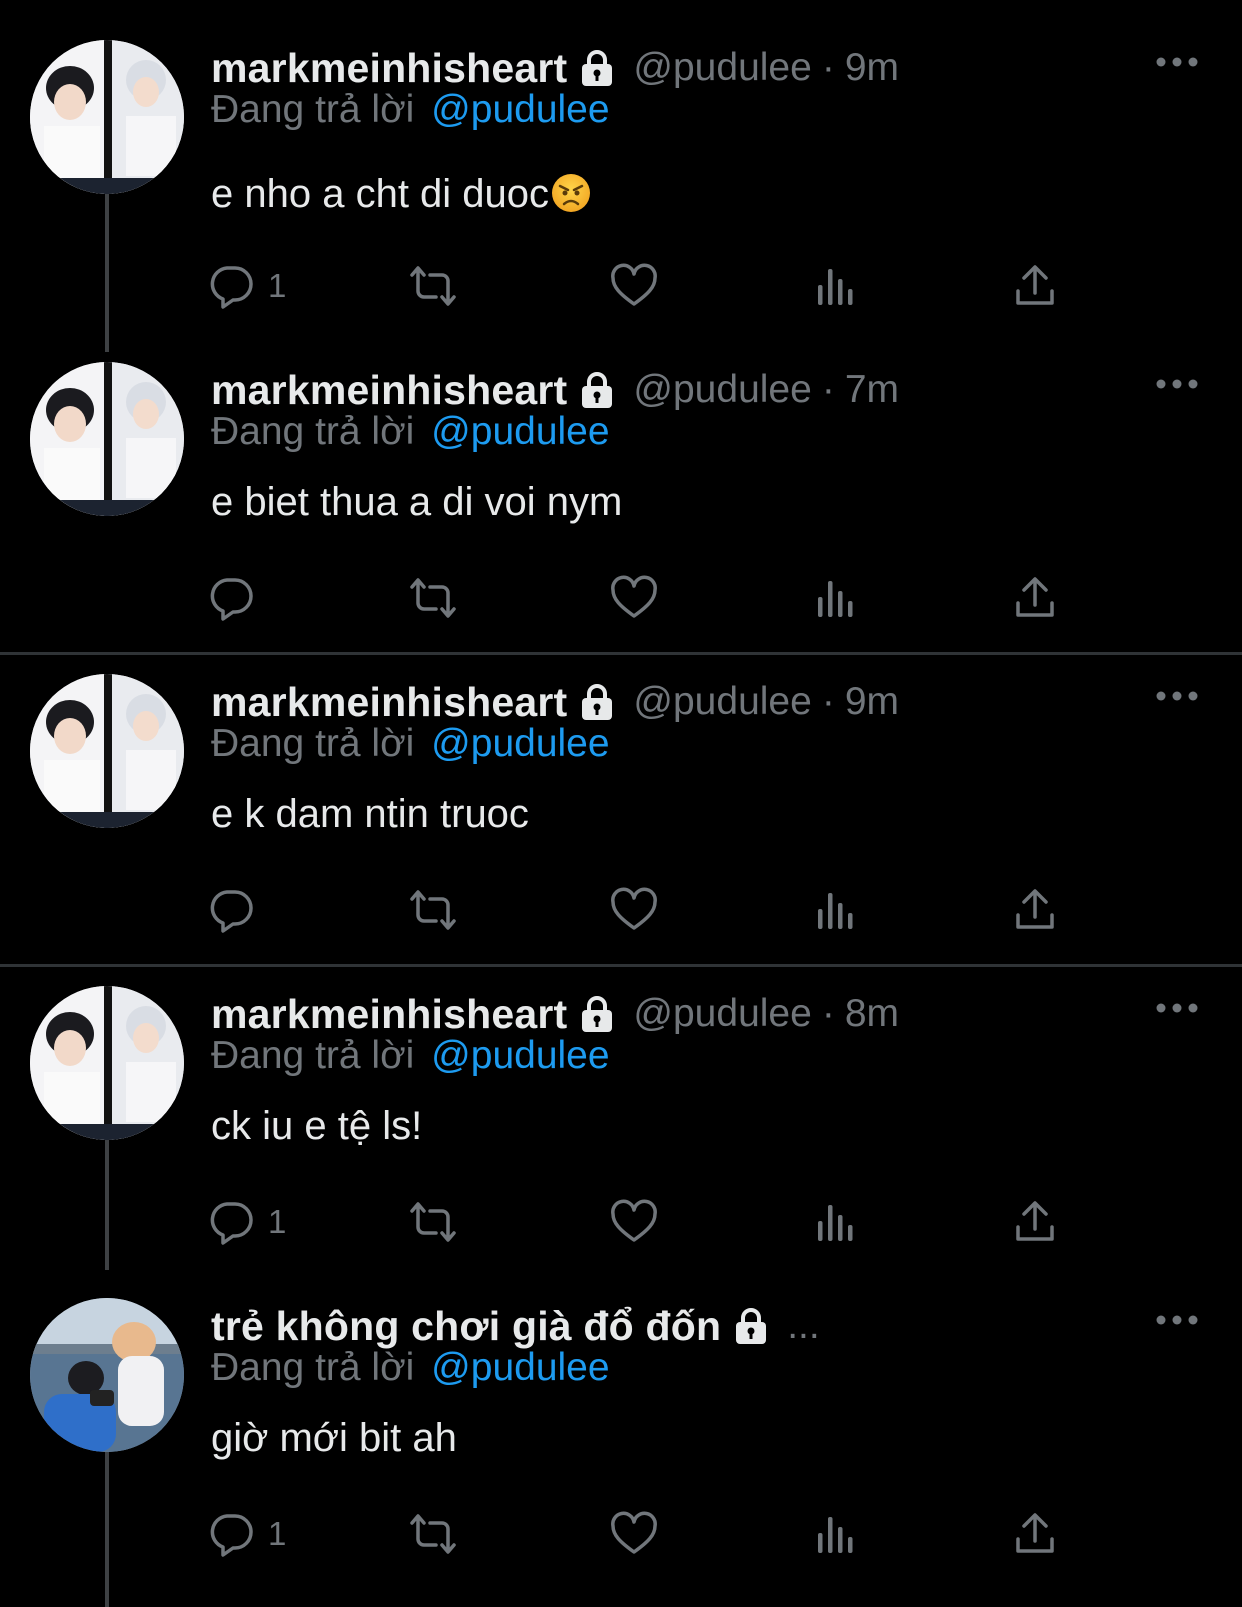  What do you see at coordinates (571, 193) in the screenshot?
I see `angry-face-emoji` at bounding box center [571, 193].